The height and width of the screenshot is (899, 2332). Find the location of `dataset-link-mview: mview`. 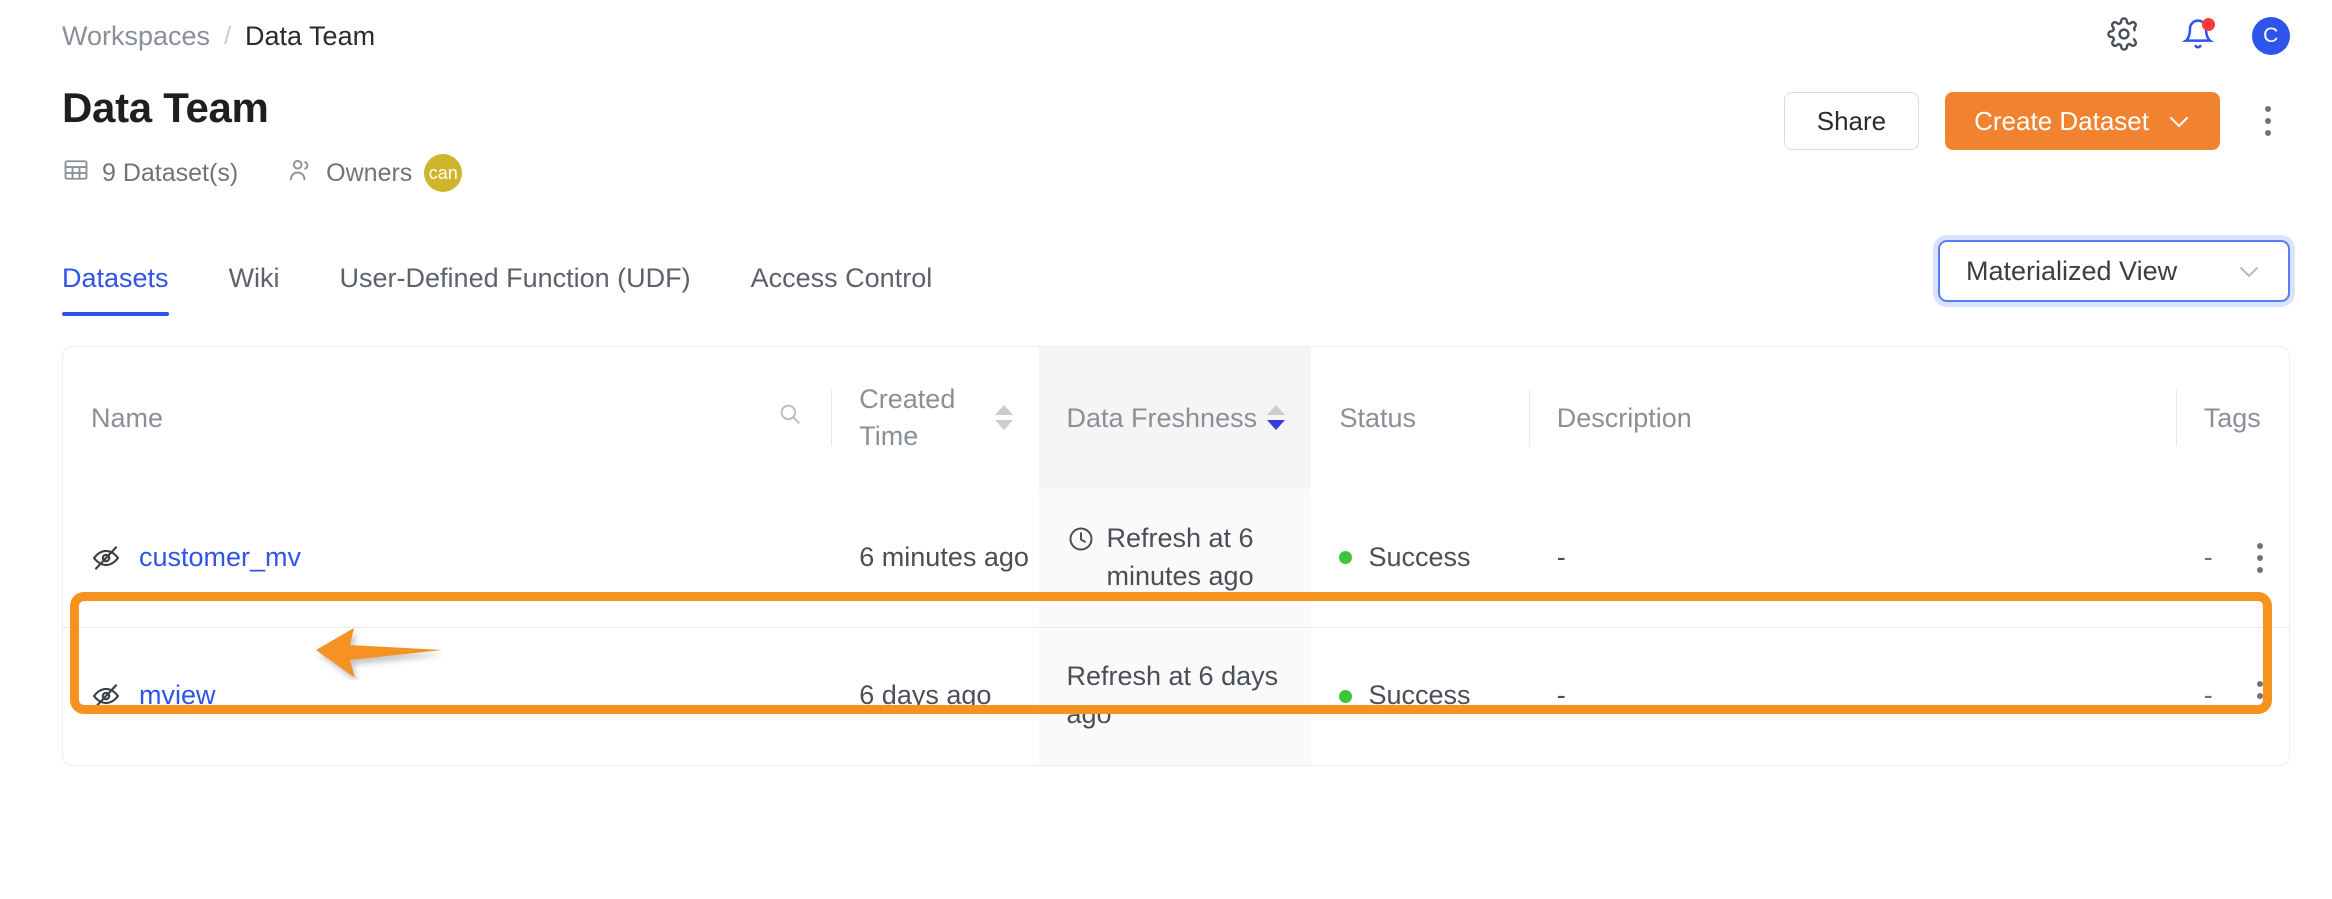

dataset-link-mview: mview is located at coordinates (177, 696).